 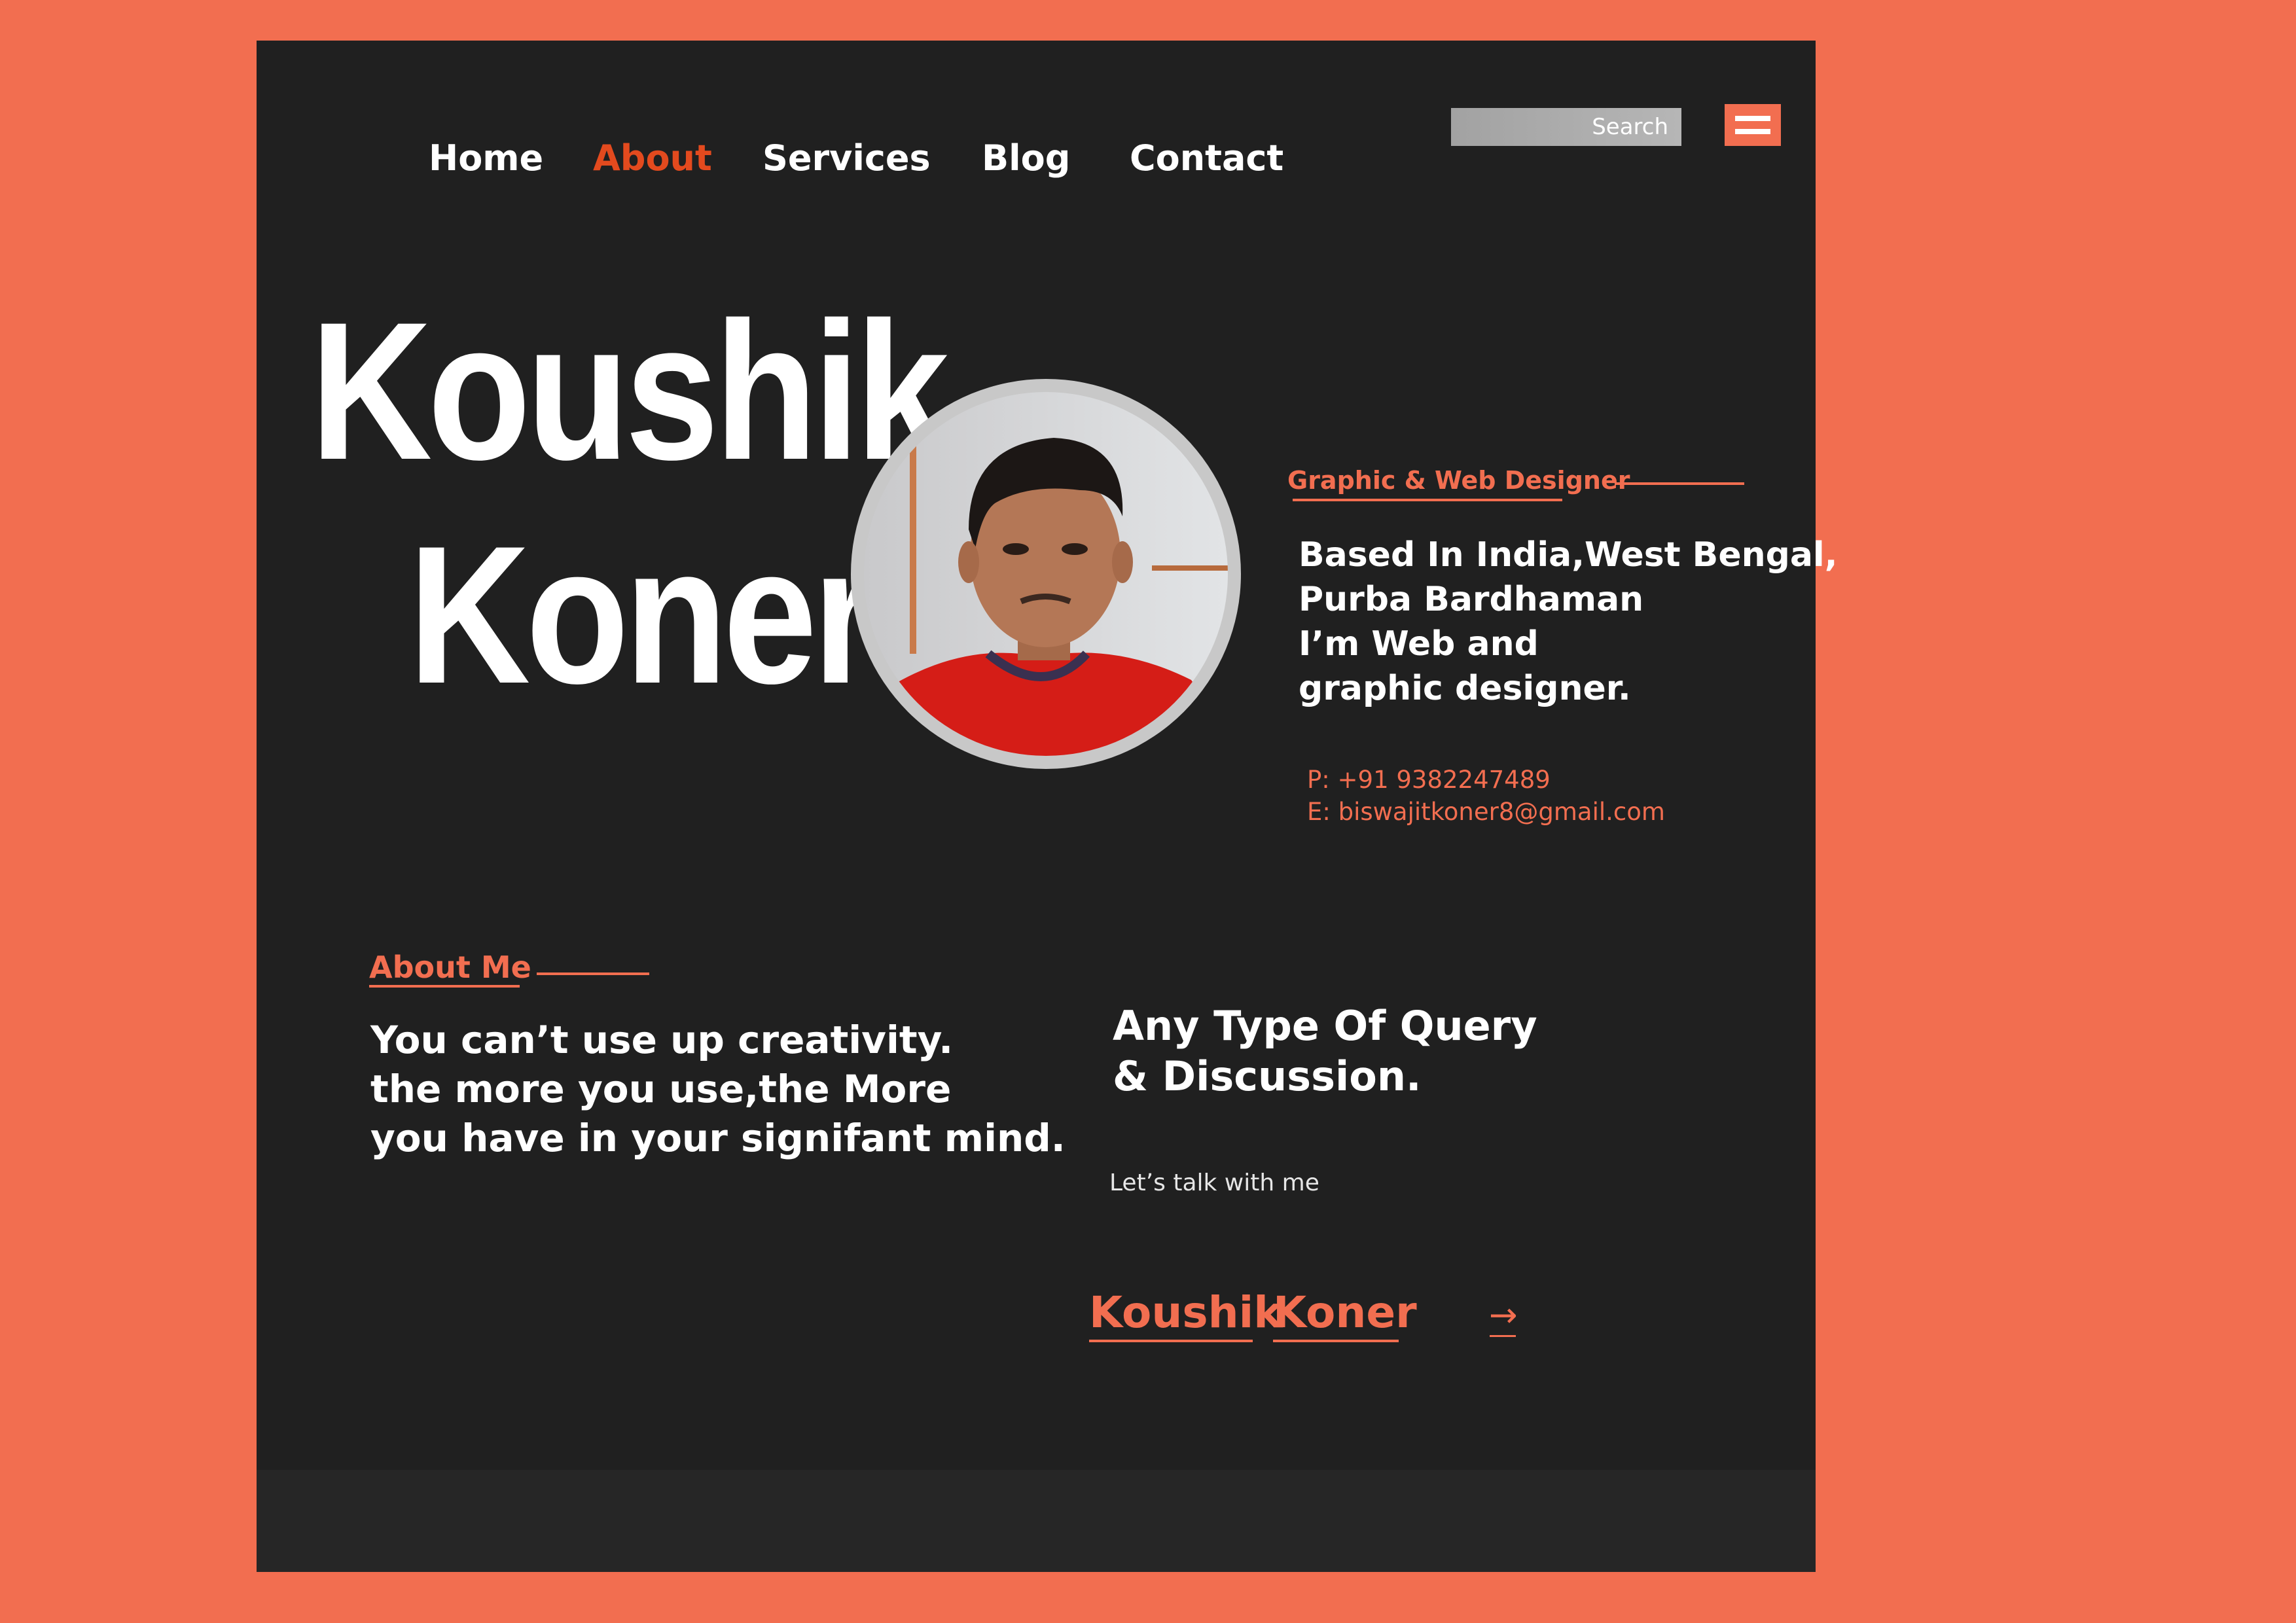 I want to click on bio-line: Purba Bardhaman, so click(x=1472, y=599).